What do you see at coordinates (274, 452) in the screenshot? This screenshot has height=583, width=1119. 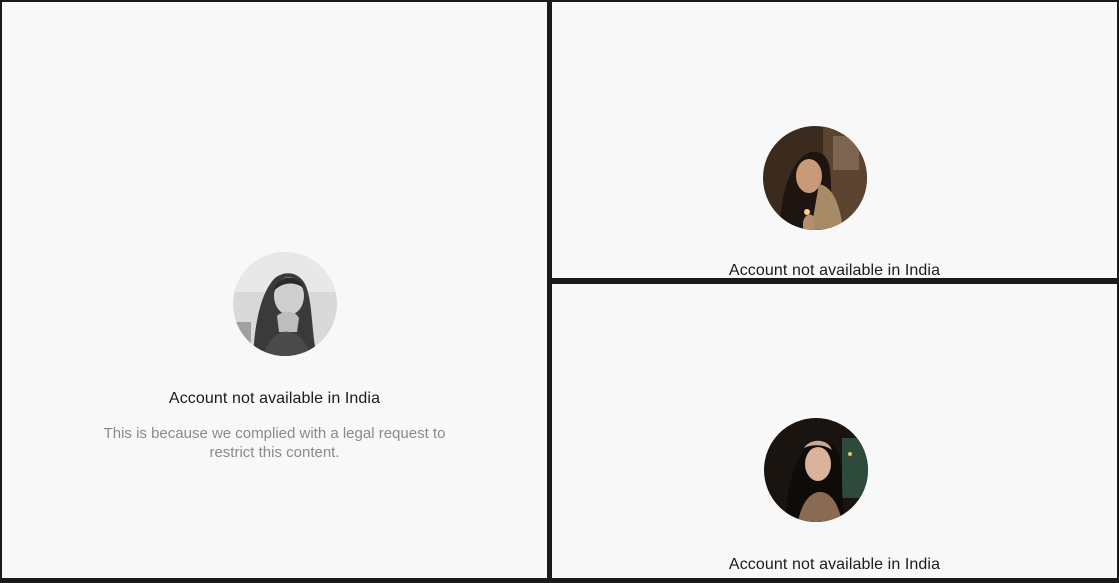 I see `restriction-description-line-2: restrict this content.` at bounding box center [274, 452].